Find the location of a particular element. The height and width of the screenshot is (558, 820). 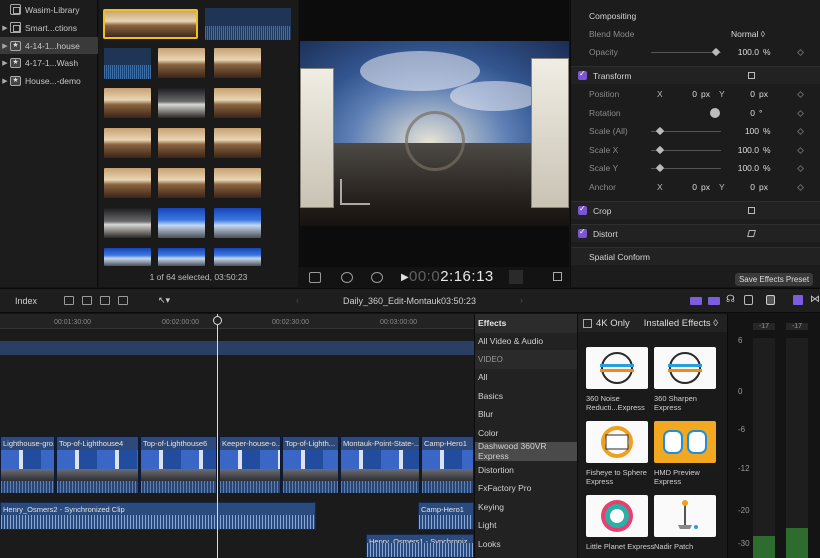

library-item-event-wash: ▶ ★ 4-17-1...Wash is located at coordinates (49, 62).